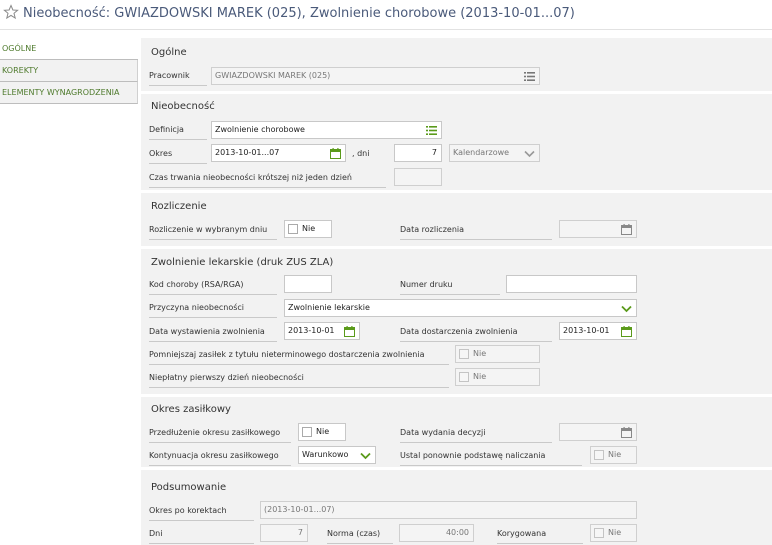 The width and height of the screenshot is (772, 545). Describe the element at coordinates (497, 354) in the screenshot. I see `pomniejszaj-checkbox: Nie` at that location.